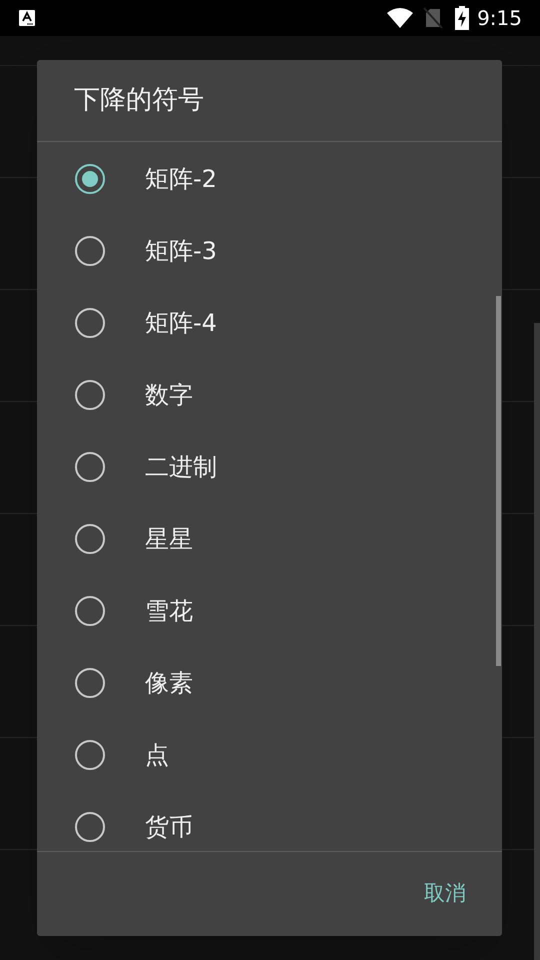  I want to click on cancel-button: 取消, so click(445, 894).